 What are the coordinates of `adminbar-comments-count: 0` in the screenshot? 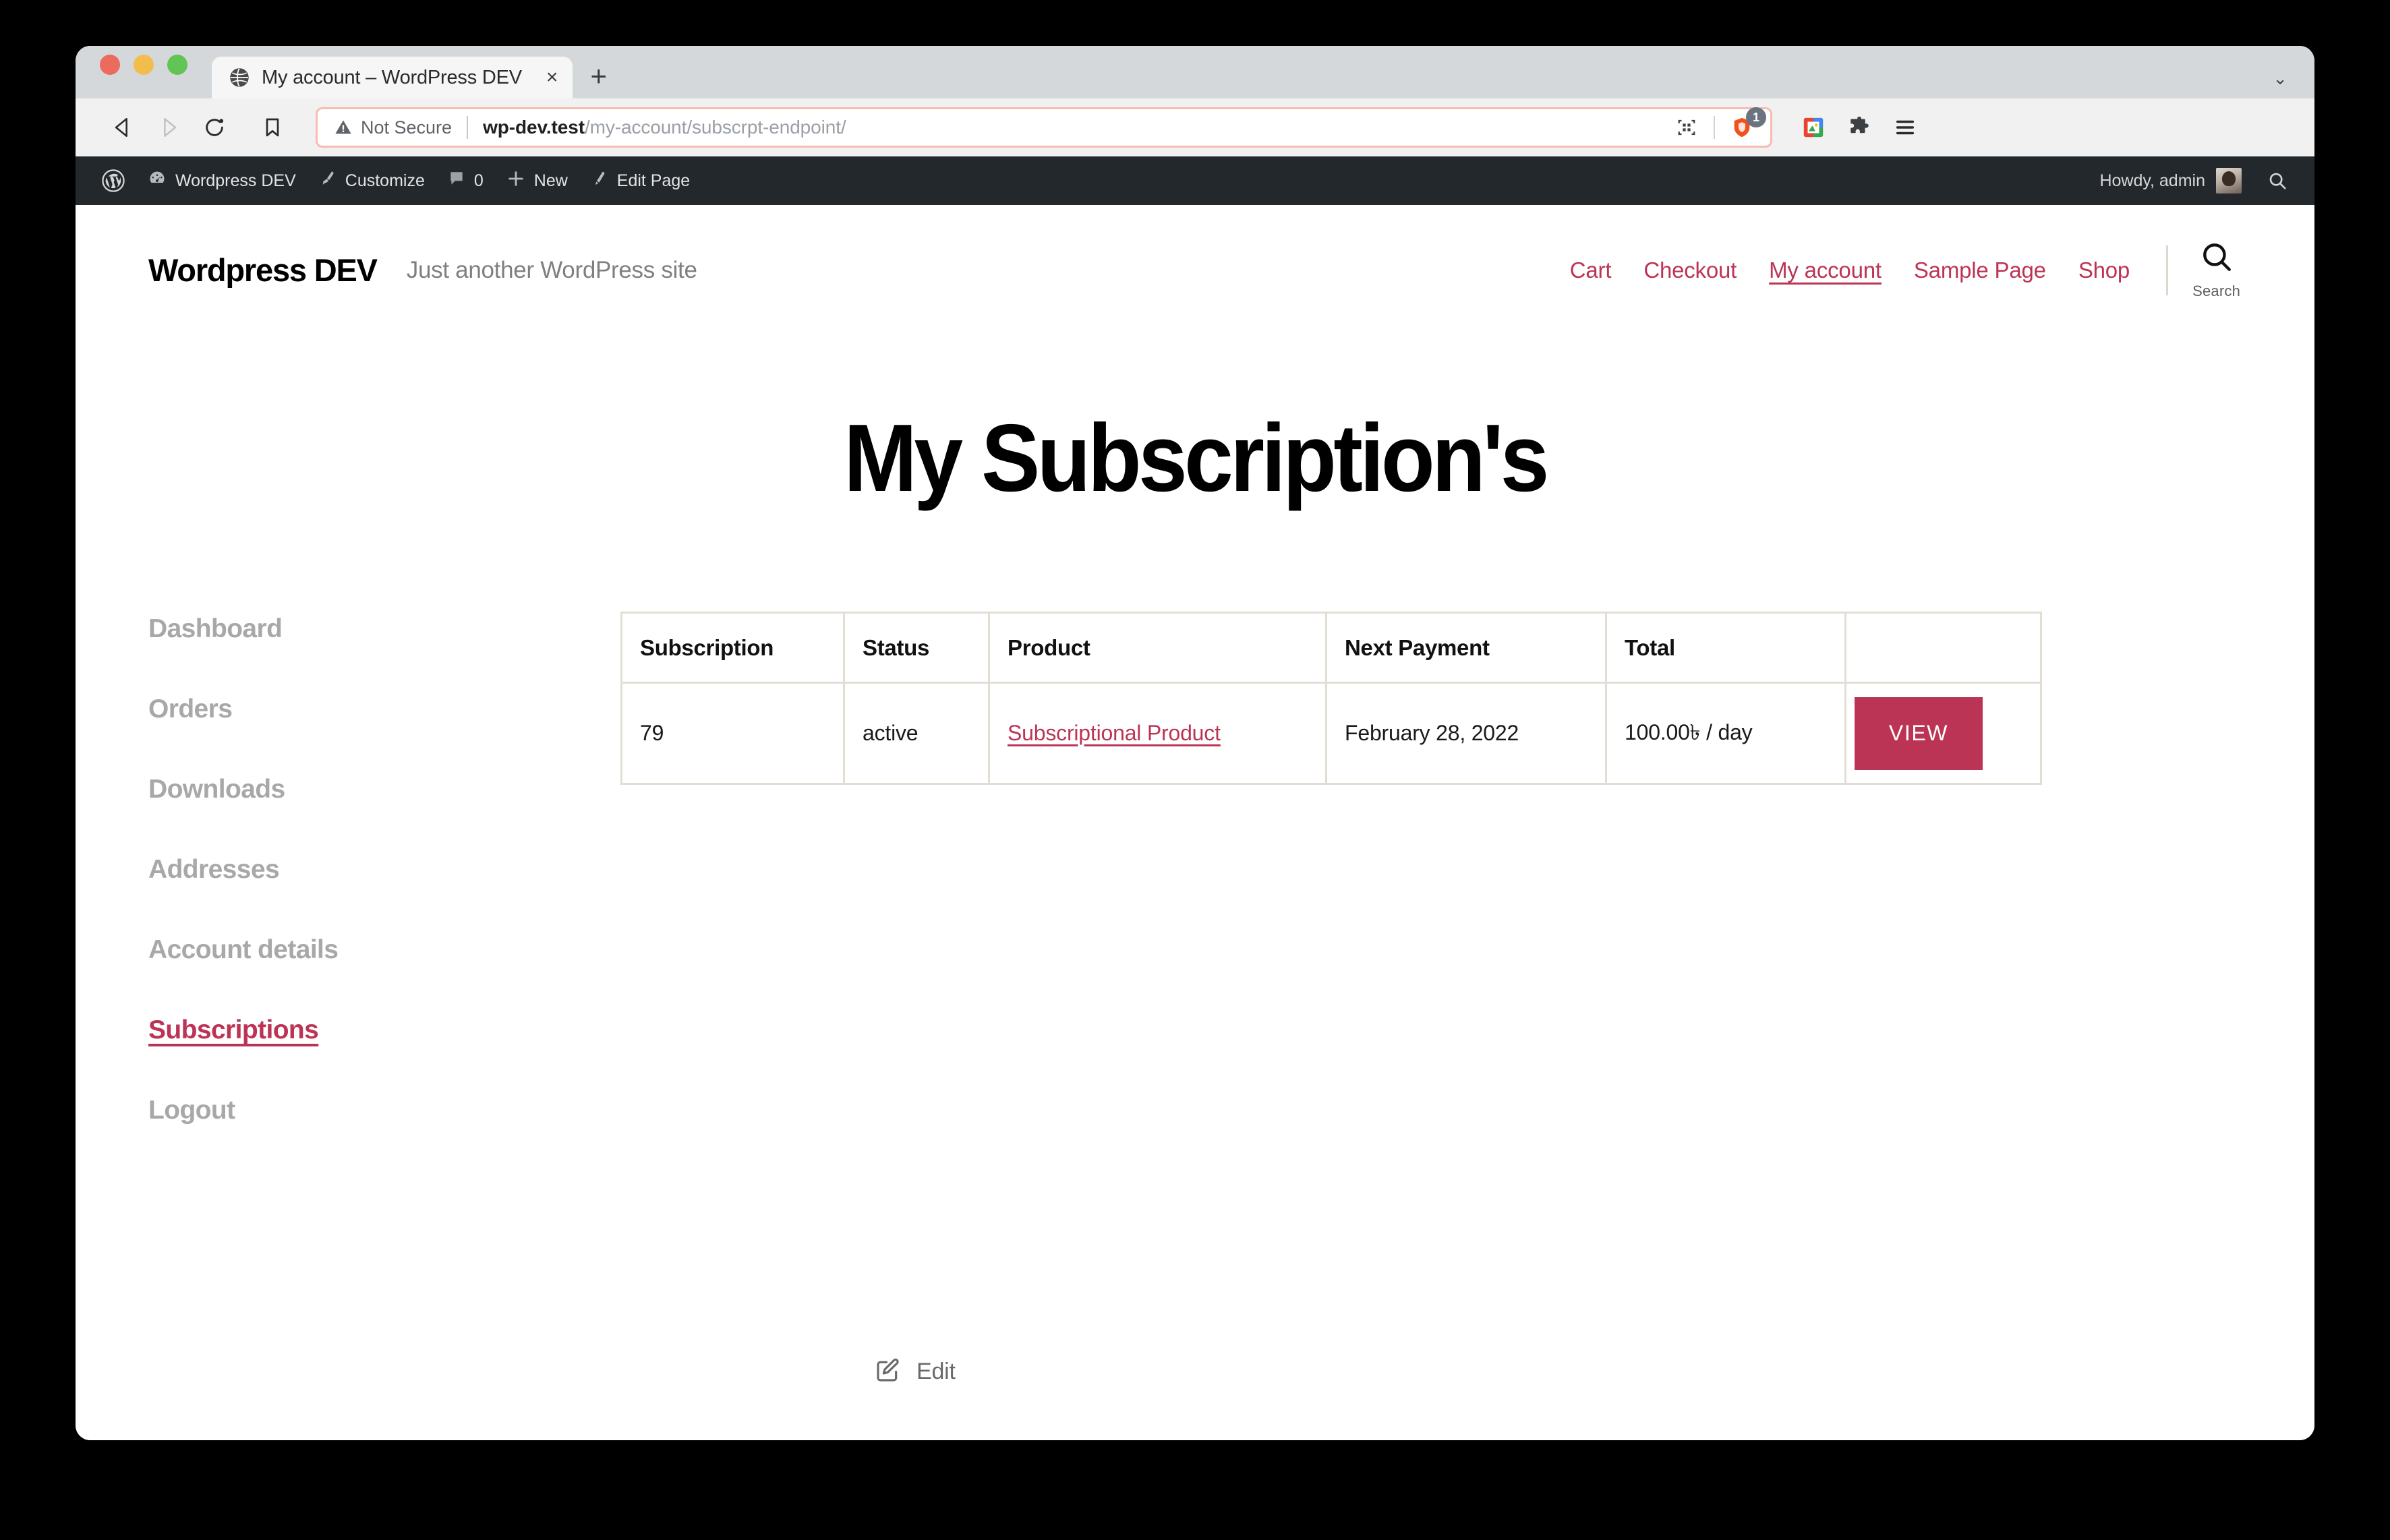 It's located at (479, 180).